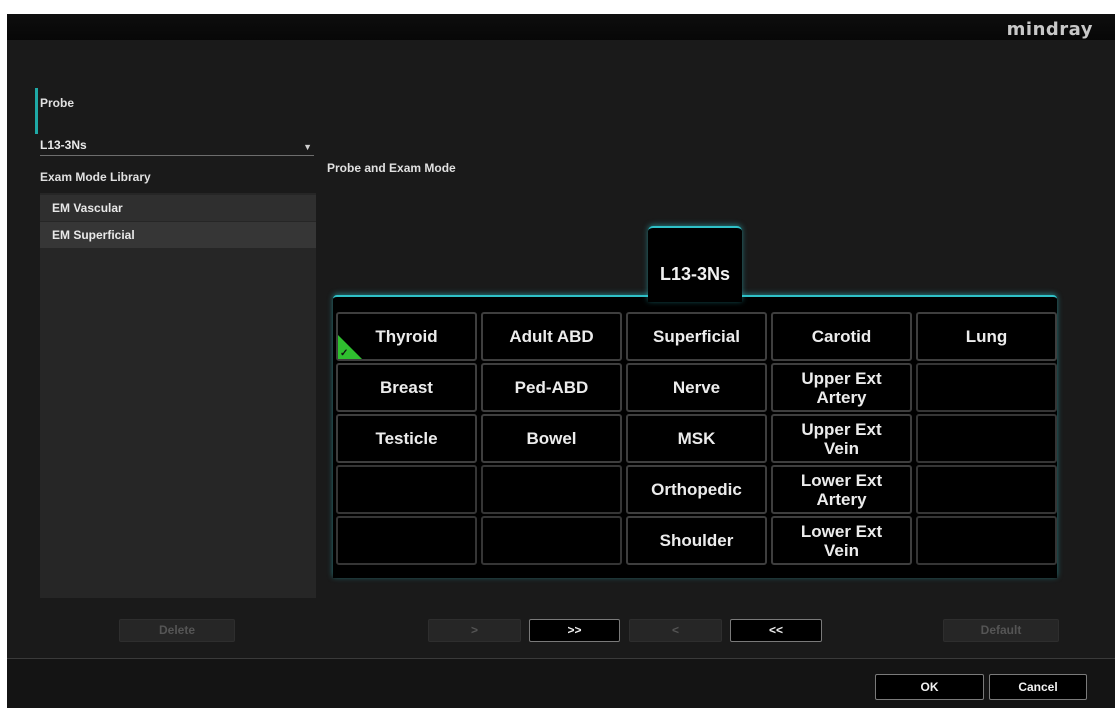  I want to click on exam-mode-cell-orthopedic: Orthopedic, so click(696, 489).